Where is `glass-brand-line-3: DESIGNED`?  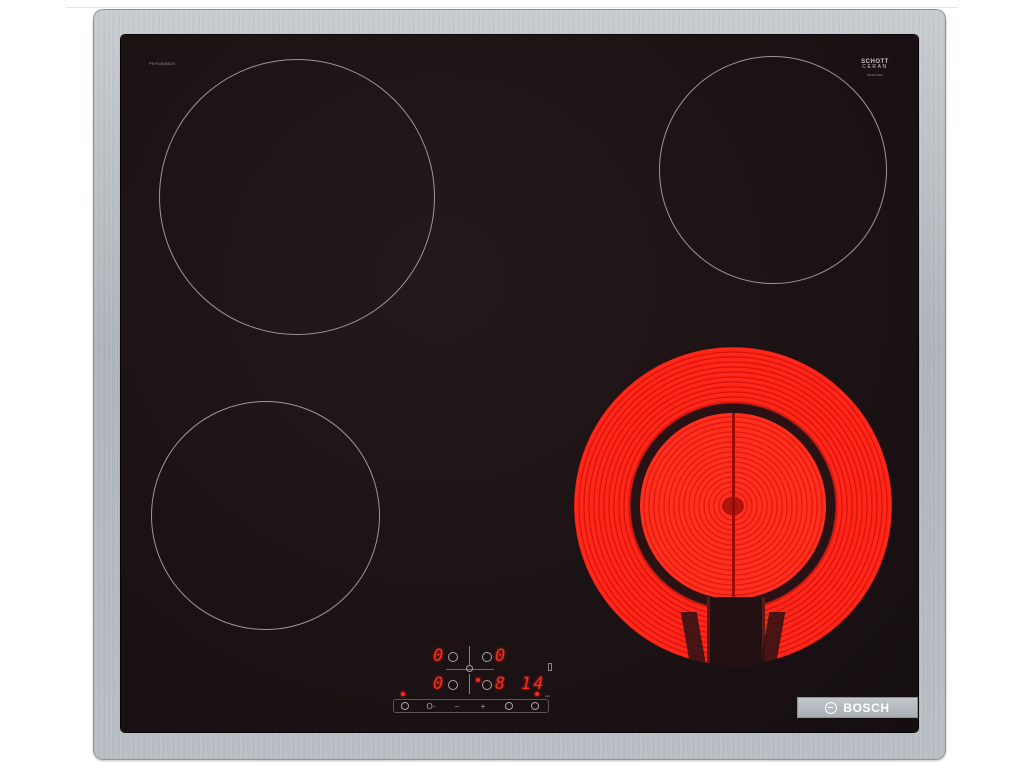
glass-brand-line-3: DESIGNED is located at coordinates (875, 75).